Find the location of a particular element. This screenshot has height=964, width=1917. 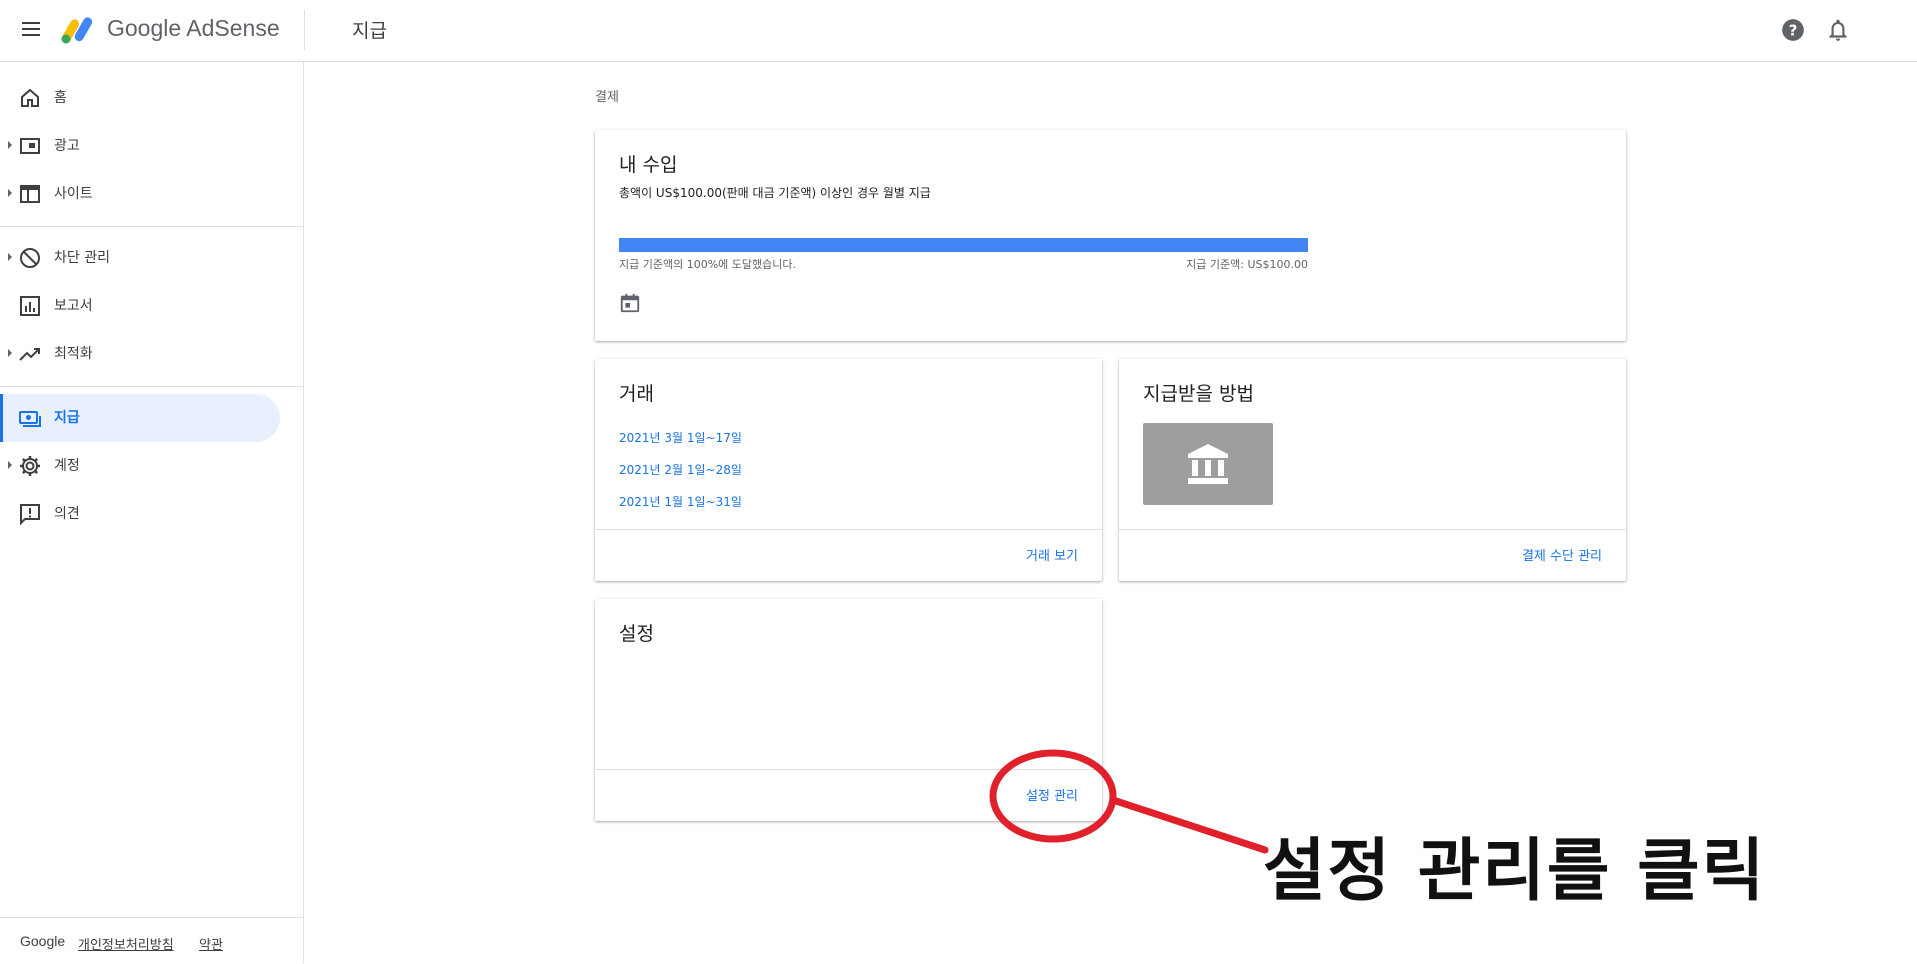

annotation-text: 설정 관리를 클릭 is located at coordinates (1515, 871).